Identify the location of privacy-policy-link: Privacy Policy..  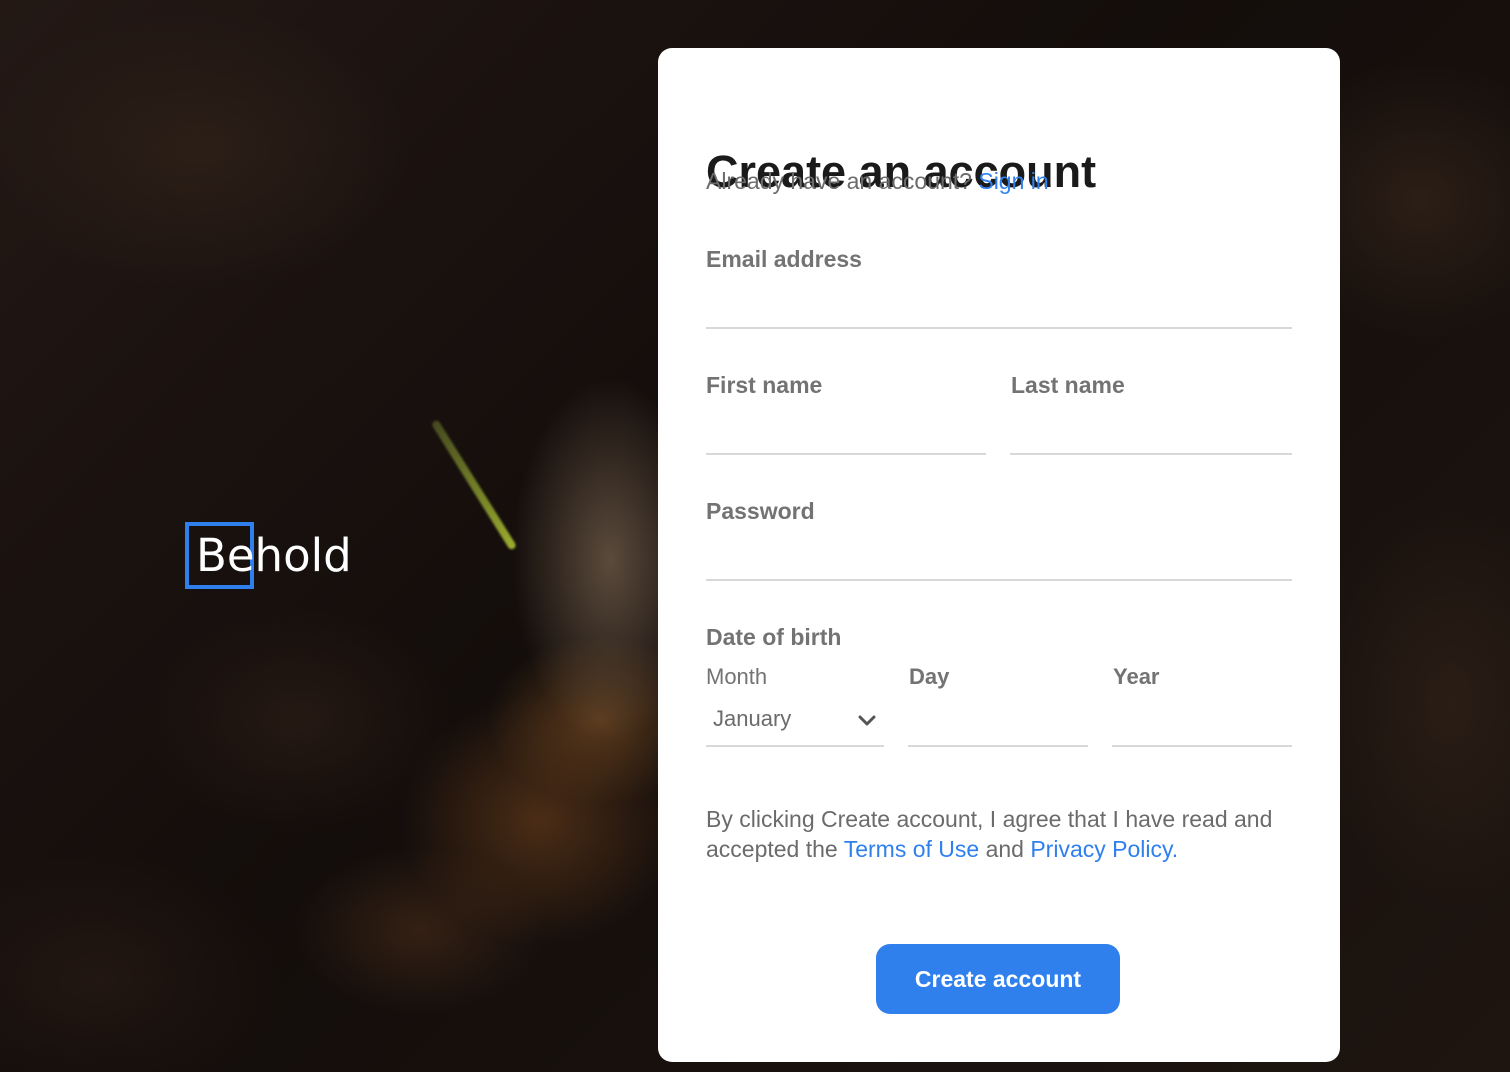
(1104, 849).